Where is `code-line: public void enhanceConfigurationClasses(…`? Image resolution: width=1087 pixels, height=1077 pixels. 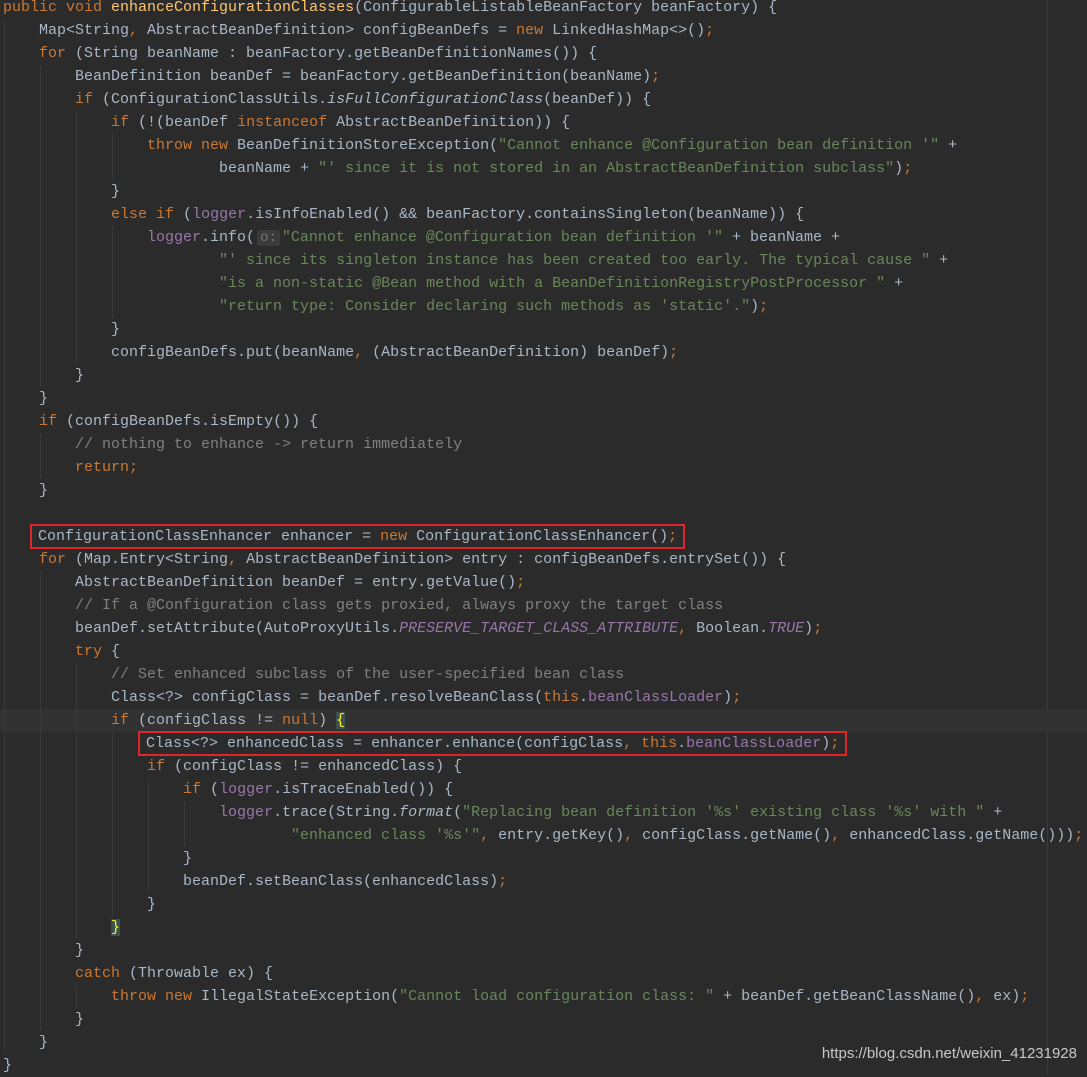 code-line: public void enhanceConfigurationClasses(… is located at coordinates (543, 9).